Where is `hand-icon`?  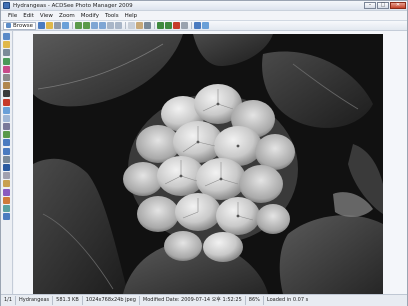 hand-icon is located at coordinates (140, 25).